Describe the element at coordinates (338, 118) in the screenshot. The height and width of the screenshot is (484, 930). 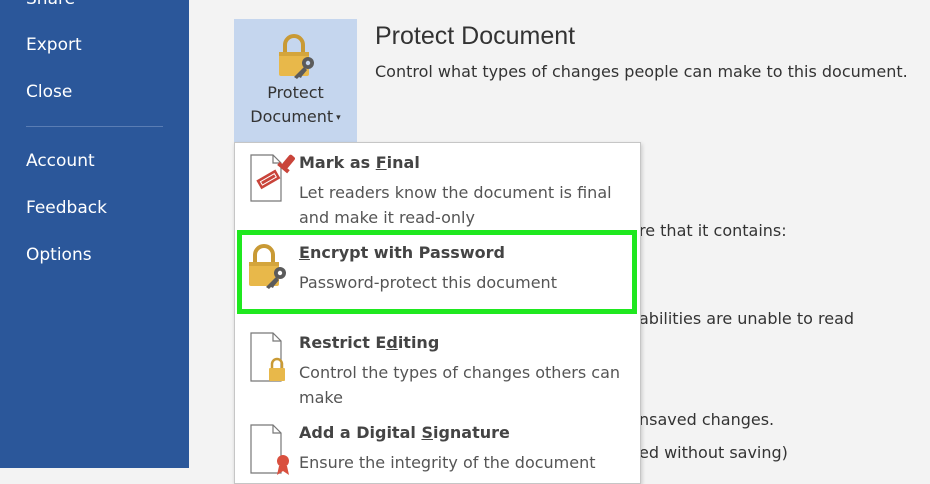
I see `dropdown-caret-icon: ▾` at that location.